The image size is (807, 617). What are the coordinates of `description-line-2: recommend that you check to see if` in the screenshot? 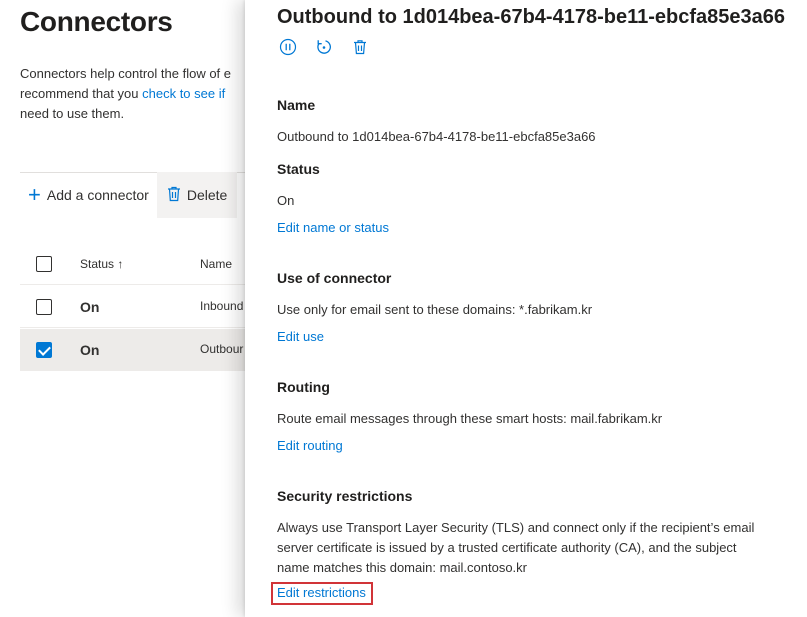 It's located at (140, 94).